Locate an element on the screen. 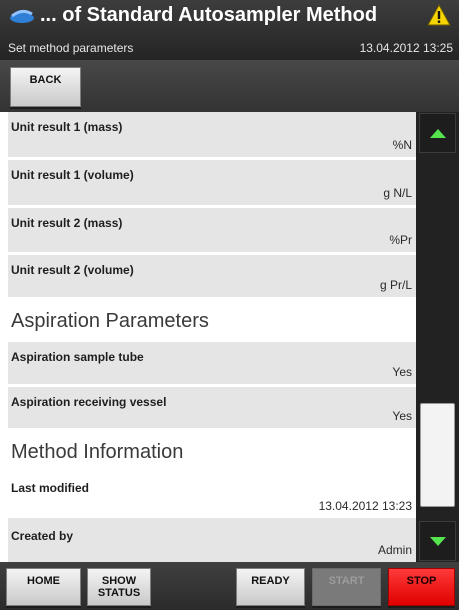 This screenshot has height=610, width=459. warning-triangle-icon is located at coordinates (439, 15).